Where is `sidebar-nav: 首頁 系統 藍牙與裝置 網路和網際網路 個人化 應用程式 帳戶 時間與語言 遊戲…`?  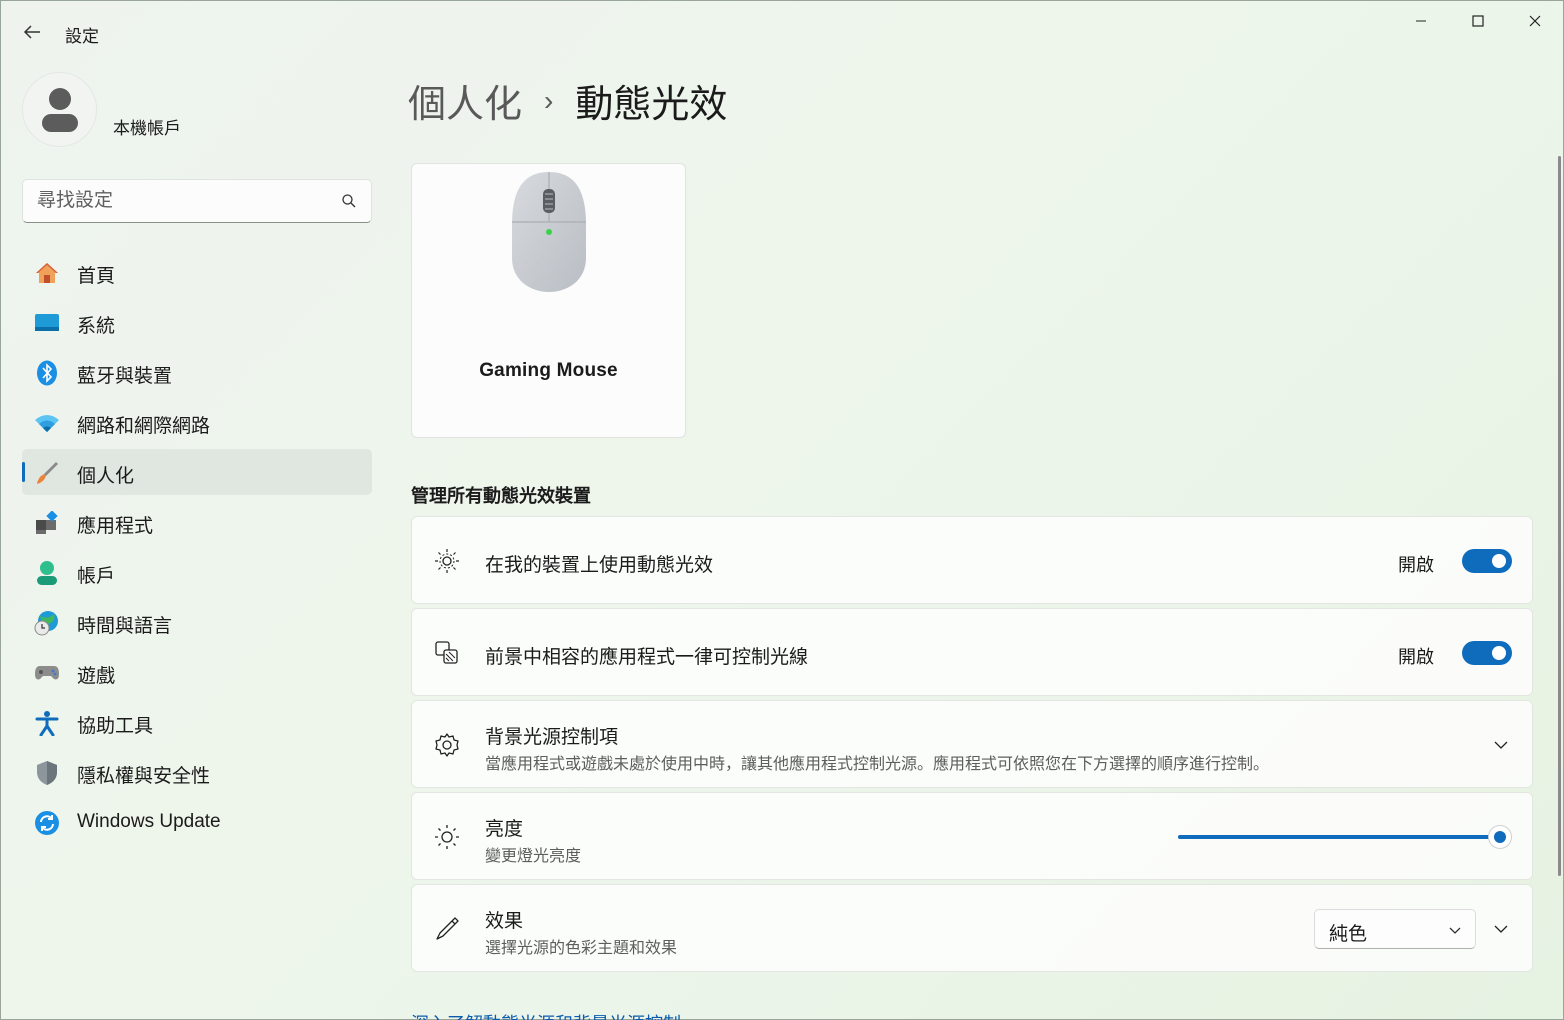 sidebar-nav: 首頁 系統 藍牙與裝置 網路和網際網路 個人化 應用程式 帳戶 時間與語言 遊戲… is located at coordinates (197, 549).